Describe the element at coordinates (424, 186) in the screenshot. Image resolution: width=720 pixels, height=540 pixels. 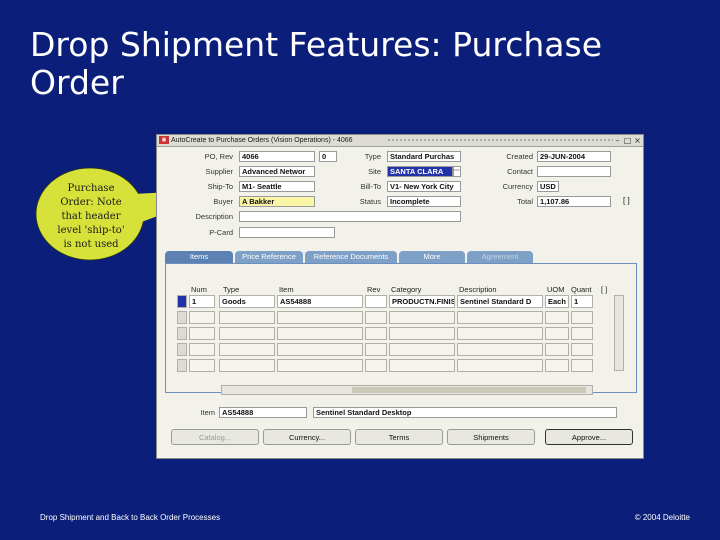
I see `billto-field: V1- New York City` at that location.